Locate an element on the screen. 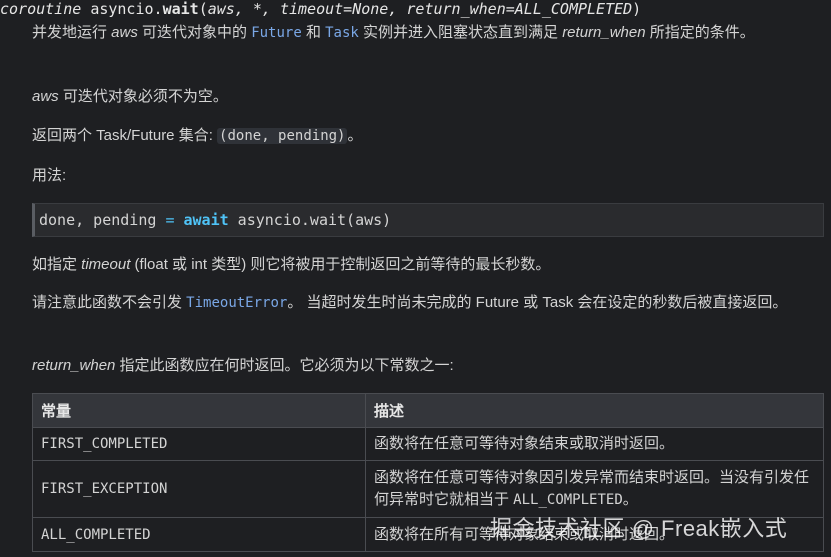  table-row: FIRST_COMPLETED 函数将在任意可等待对象结束或取消时返回。 is located at coordinates (428, 444).